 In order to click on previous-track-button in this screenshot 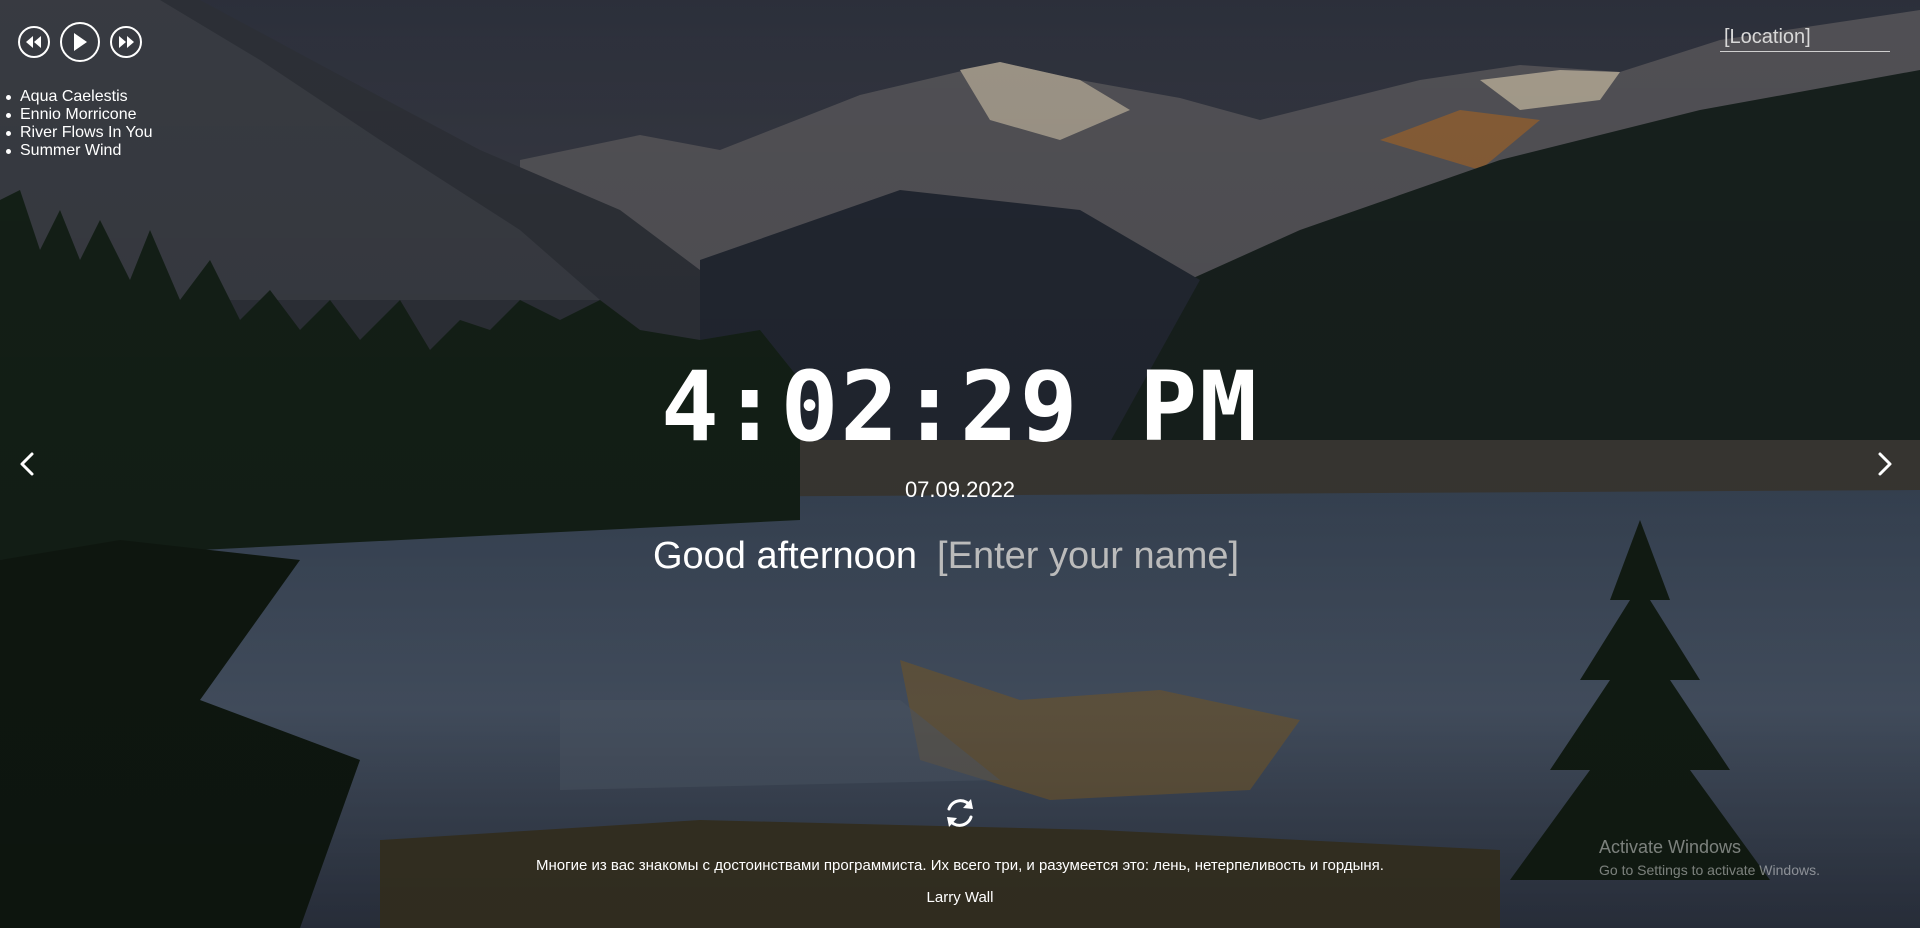, I will do `click(34, 42)`.